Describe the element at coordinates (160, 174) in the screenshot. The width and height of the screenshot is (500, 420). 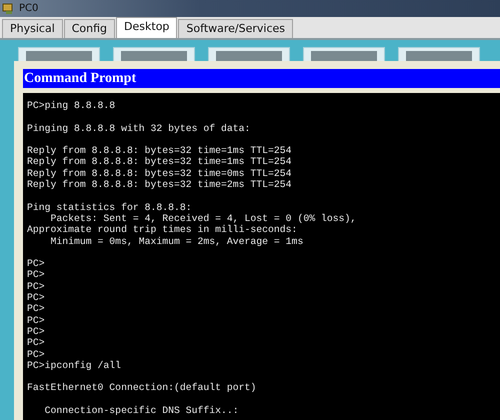
I see `terminal-line: Reply from 8.8.8.8: bytes=32 time=0ms TTL=254` at that location.